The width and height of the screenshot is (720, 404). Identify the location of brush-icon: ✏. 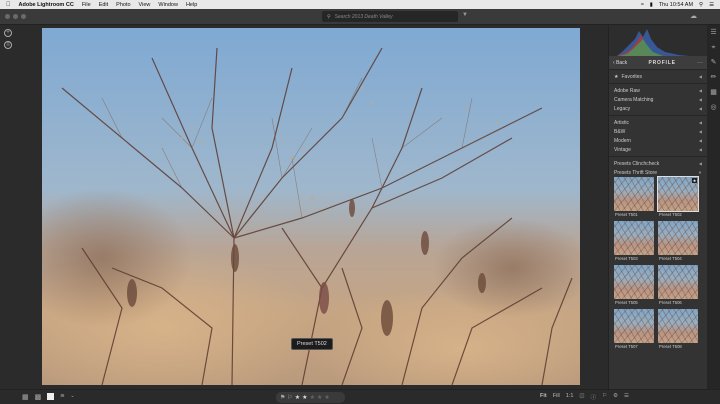
(713, 77).